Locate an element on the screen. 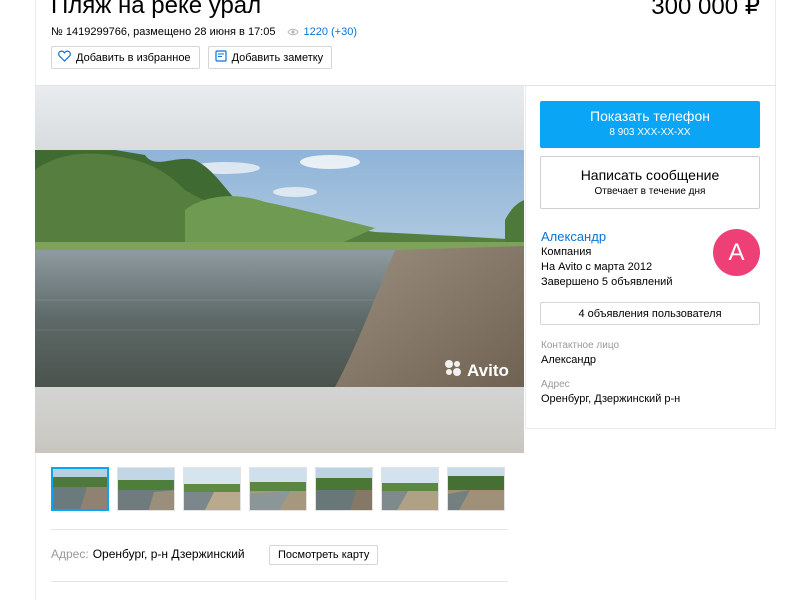 The image size is (800, 600). add-note-button: Добавить заметку is located at coordinates (270, 57).